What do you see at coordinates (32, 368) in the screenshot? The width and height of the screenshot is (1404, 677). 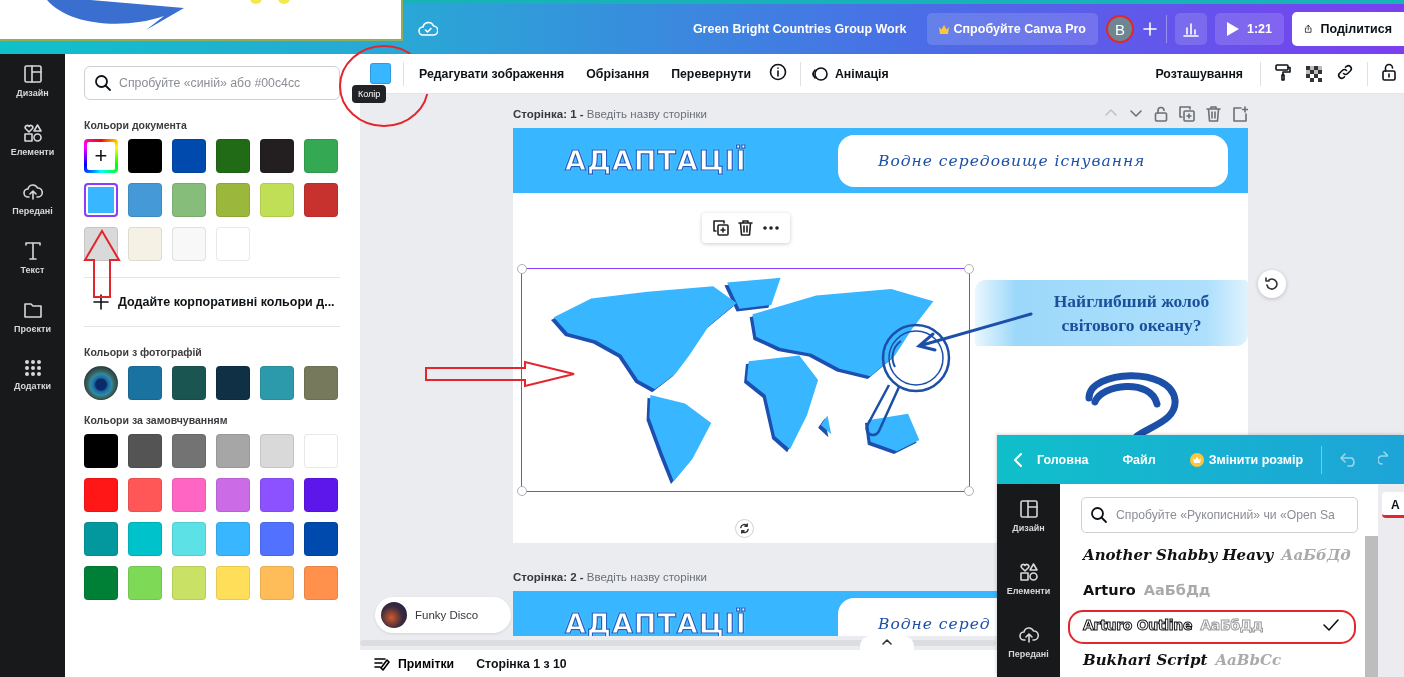 I see `apps-grid-icon` at bounding box center [32, 368].